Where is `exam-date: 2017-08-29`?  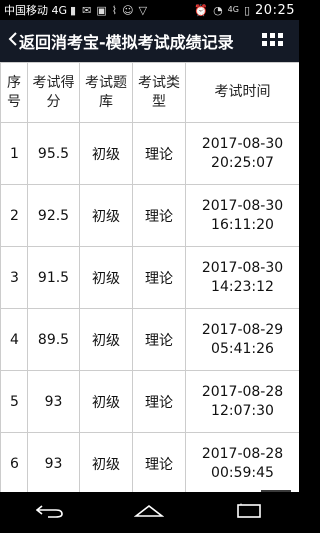 exam-date: 2017-08-29 is located at coordinates (242, 329).